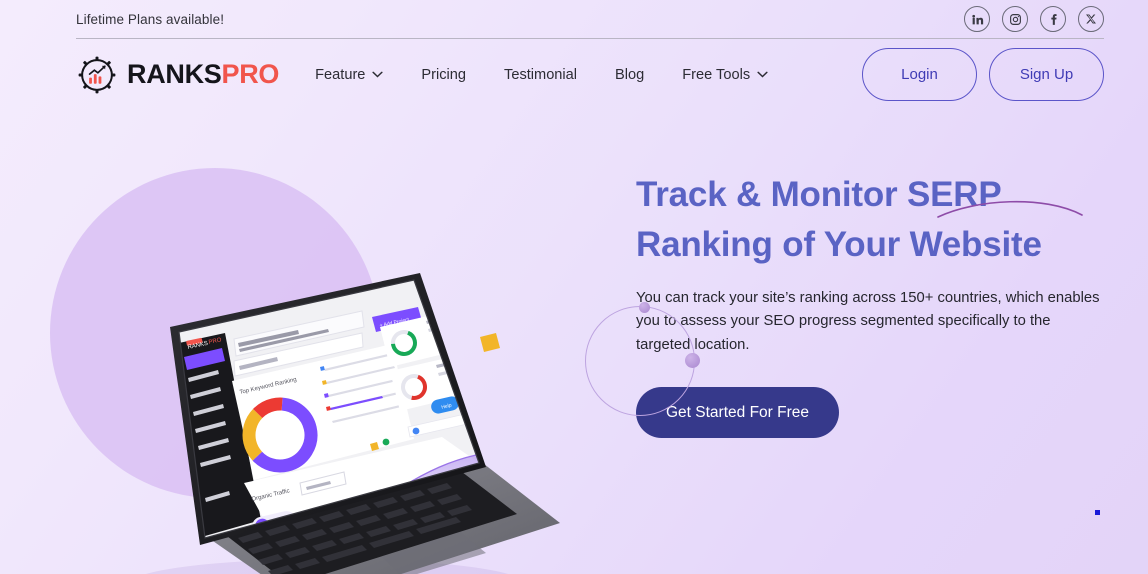 The height and width of the screenshot is (574, 1148). I want to click on nav-item-free-tools-label: Free Tools, so click(716, 74).